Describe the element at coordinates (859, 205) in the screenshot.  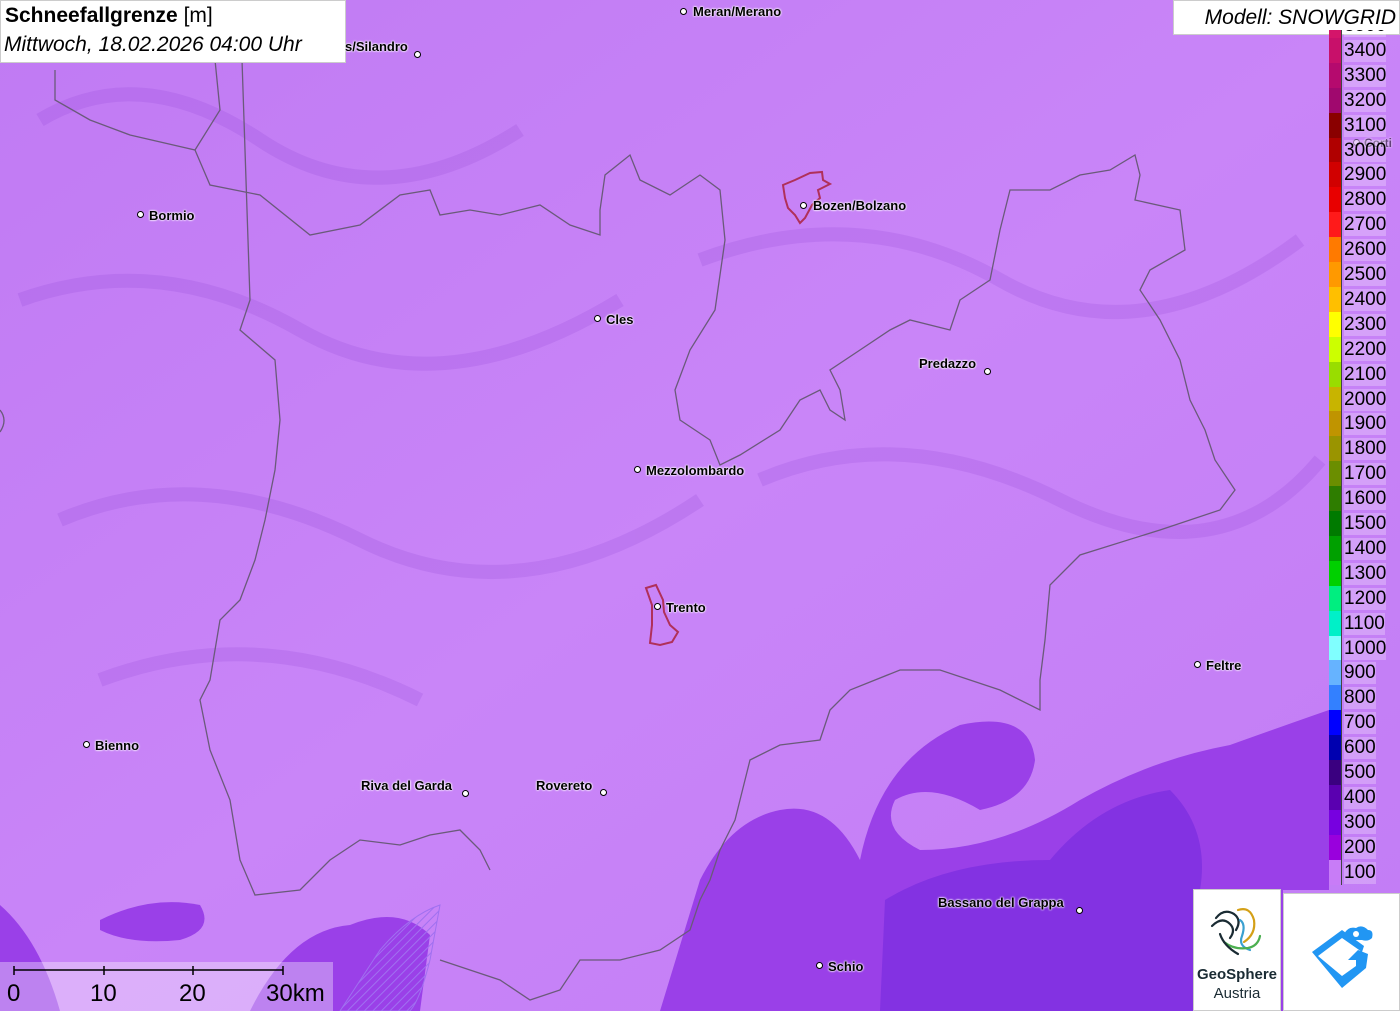
I see `city-label-bozen: Bozen/Bolzano` at that location.